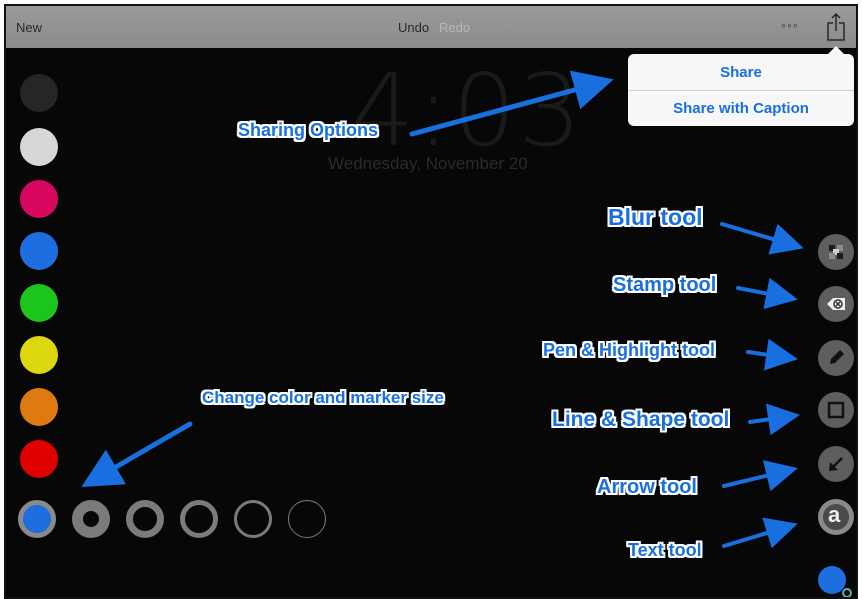 The height and width of the screenshot is (599, 862). What do you see at coordinates (767, 293) in the screenshot?
I see `arrow-stamp` at bounding box center [767, 293].